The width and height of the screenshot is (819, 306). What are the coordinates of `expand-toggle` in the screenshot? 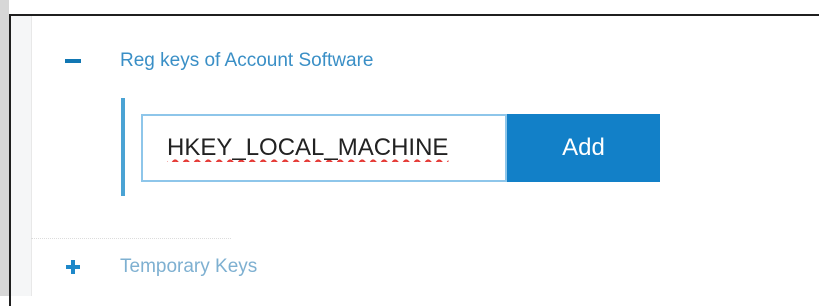 It's located at (73, 267).